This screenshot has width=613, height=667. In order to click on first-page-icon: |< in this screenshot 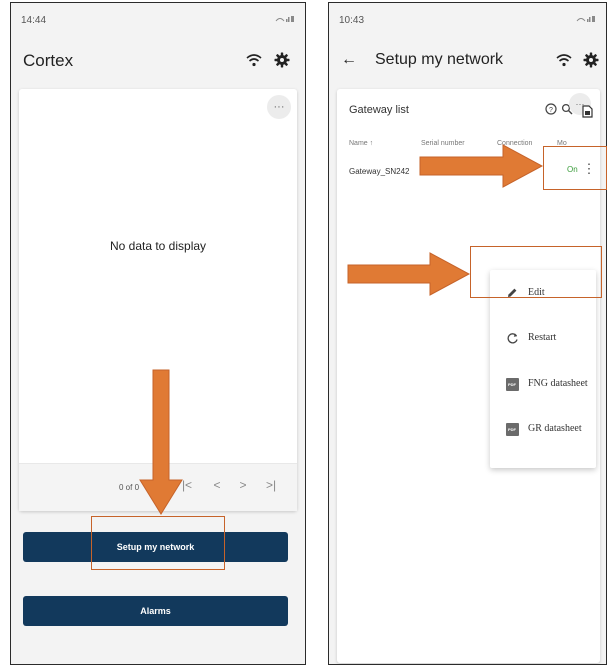, I will do `click(187, 487)`.